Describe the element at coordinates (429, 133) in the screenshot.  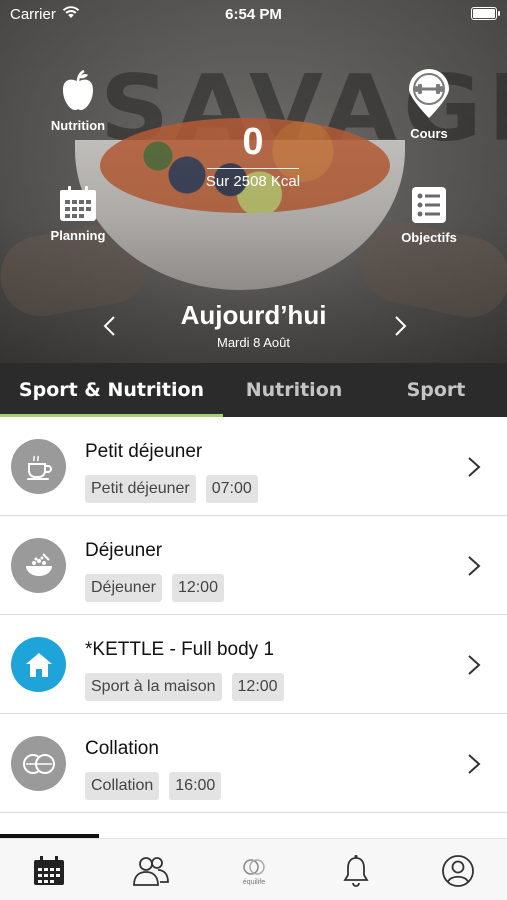
I see `cours-label: Cours` at that location.